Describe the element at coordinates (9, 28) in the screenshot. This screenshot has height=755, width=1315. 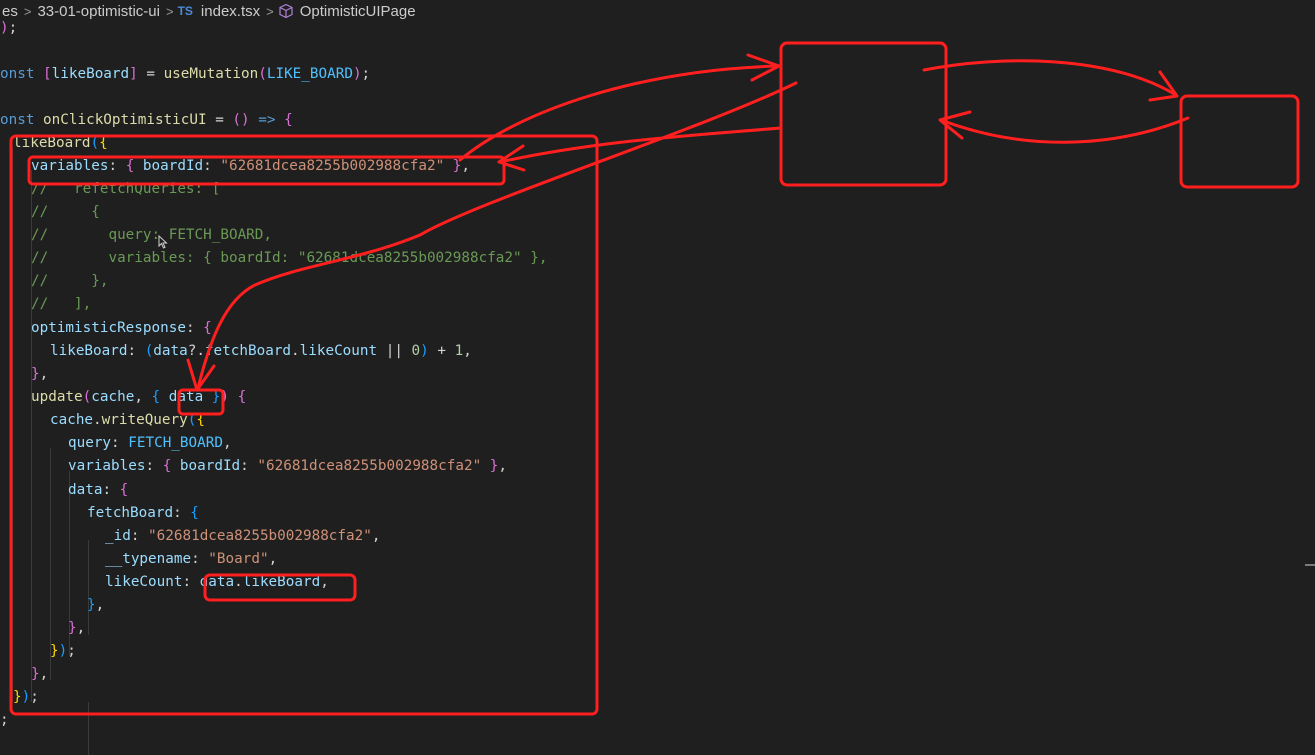
I see `code-line: );` at that location.